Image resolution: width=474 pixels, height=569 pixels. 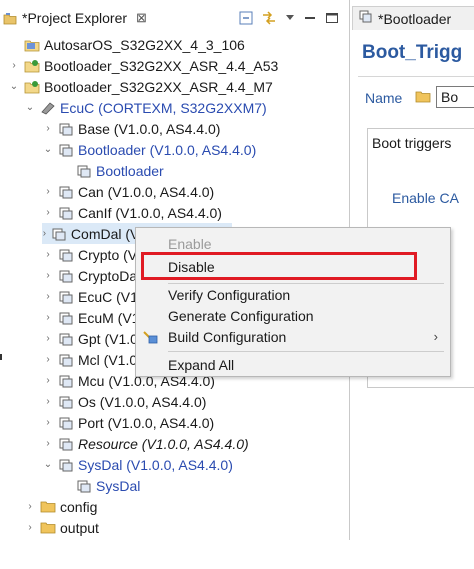 What do you see at coordinates (149, 128) in the screenshot?
I see `tree-item-label: Base (V1.0.0, AS4.4.0)` at bounding box center [149, 128].